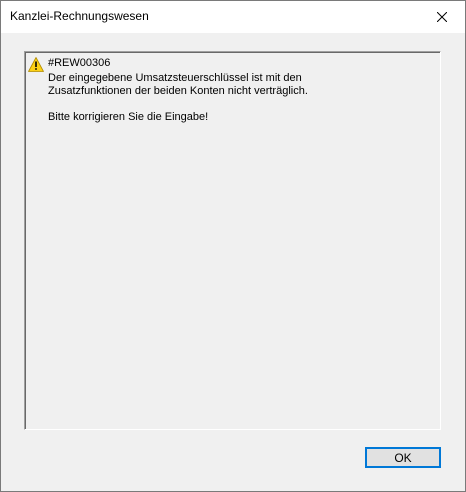 The height and width of the screenshot is (492, 466). Describe the element at coordinates (36, 64) in the screenshot. I see `warning-icon` at that location.